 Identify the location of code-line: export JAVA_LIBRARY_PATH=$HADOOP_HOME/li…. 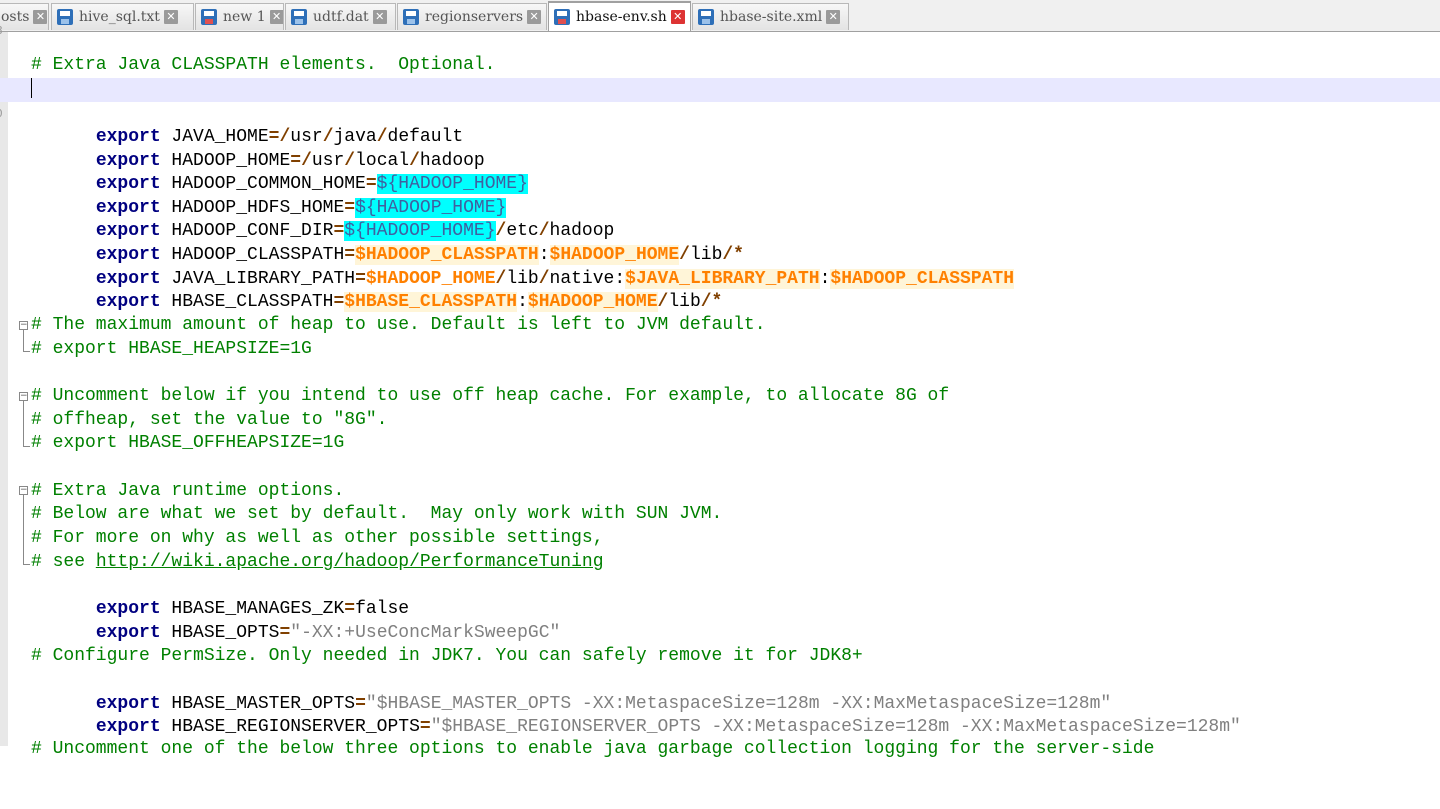
(720, 266).